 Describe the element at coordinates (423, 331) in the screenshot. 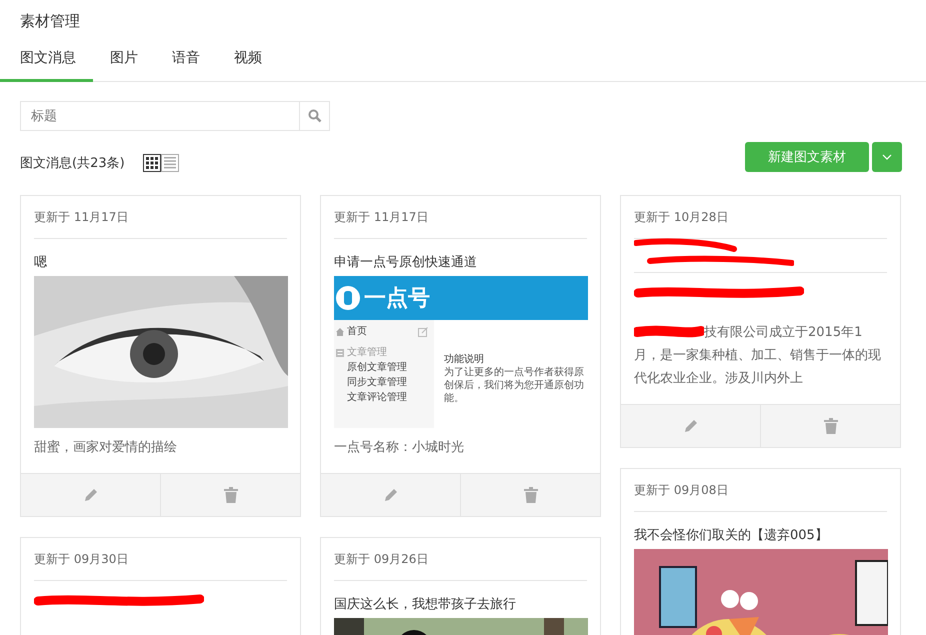

I see `edit-icon` at that location.